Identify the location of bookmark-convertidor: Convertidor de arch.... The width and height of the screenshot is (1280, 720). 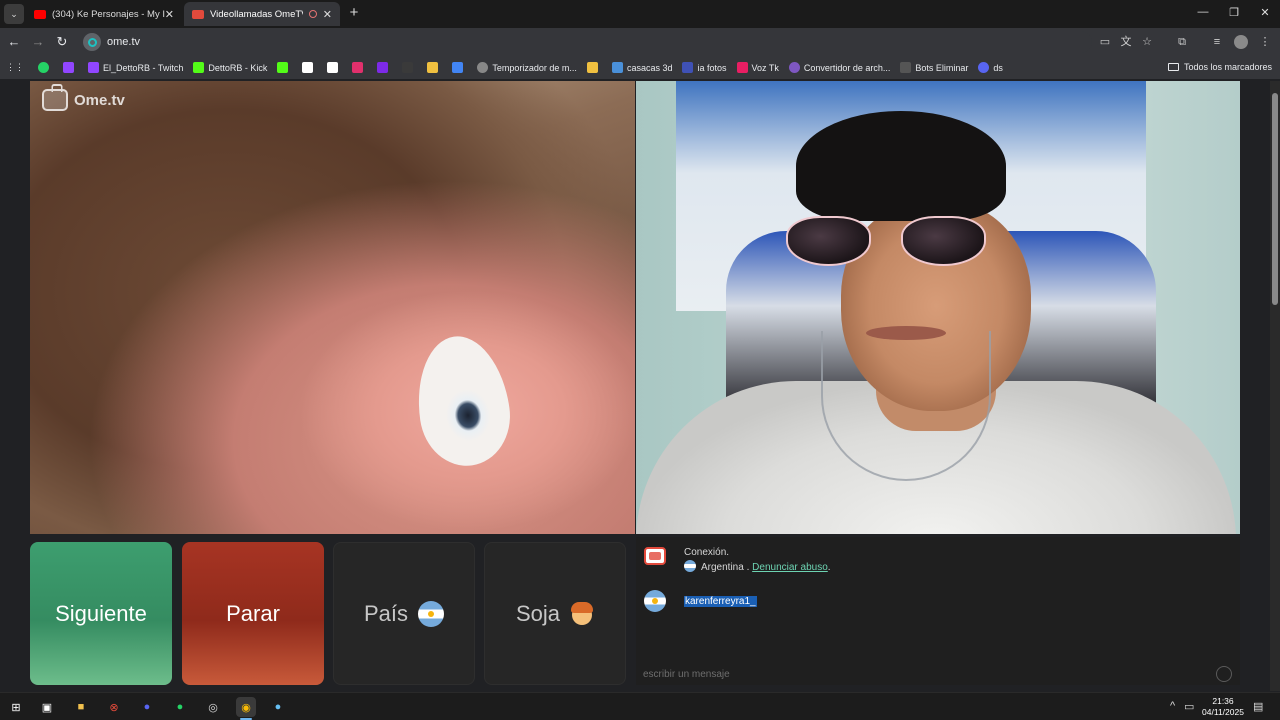
(839, 67).